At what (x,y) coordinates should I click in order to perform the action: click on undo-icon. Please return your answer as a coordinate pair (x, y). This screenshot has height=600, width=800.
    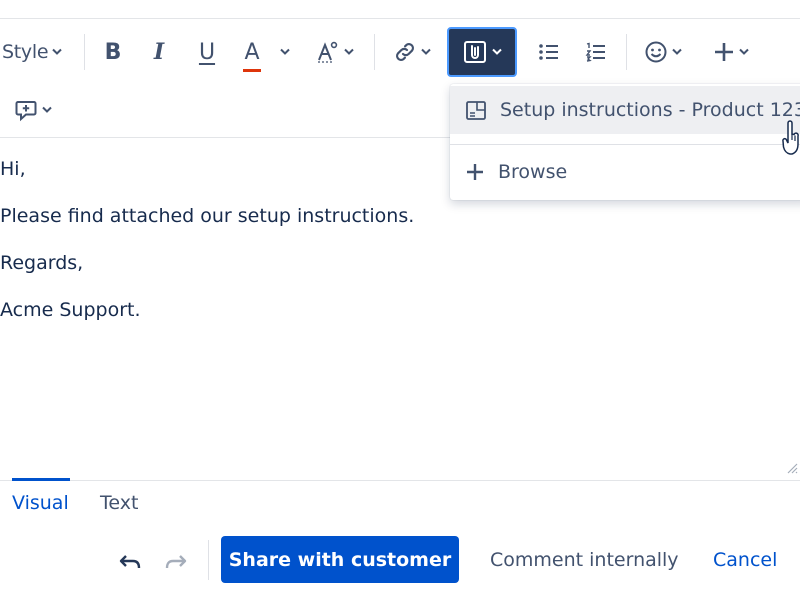
    Looking at the image, I should click on (130, 562).